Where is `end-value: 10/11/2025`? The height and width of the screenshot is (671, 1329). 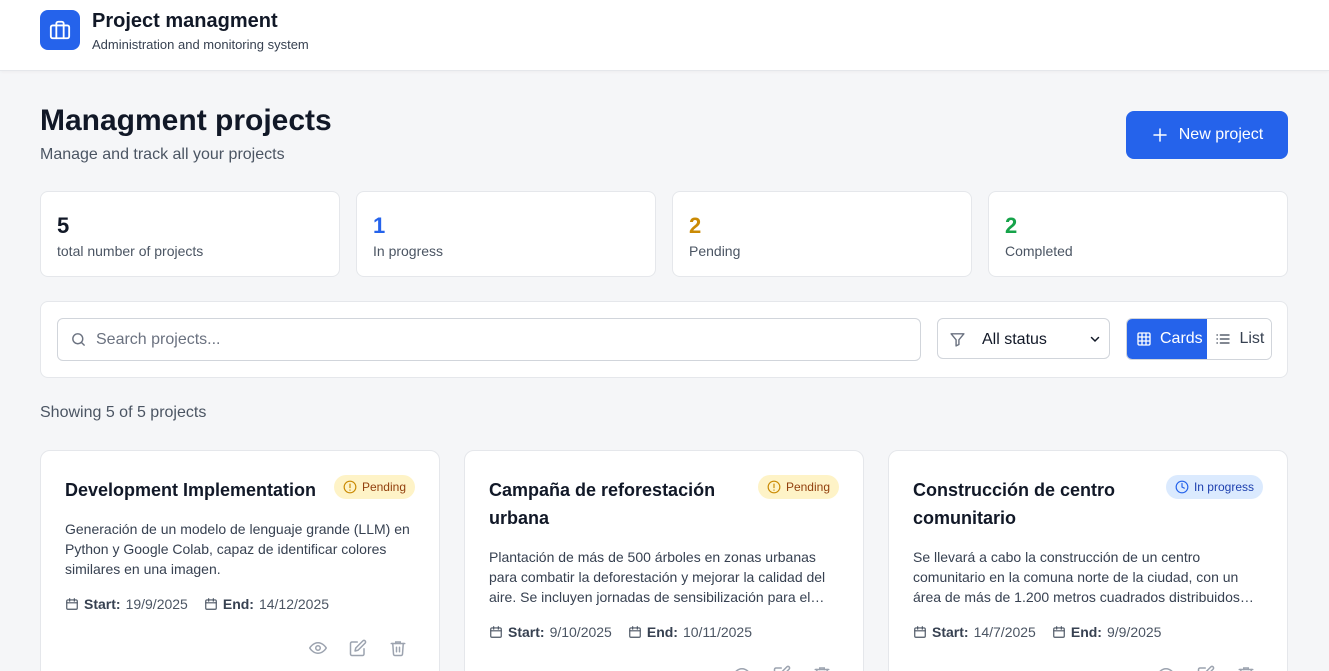 end-value: 10/11/2025 is located at coordinates (717, 632).